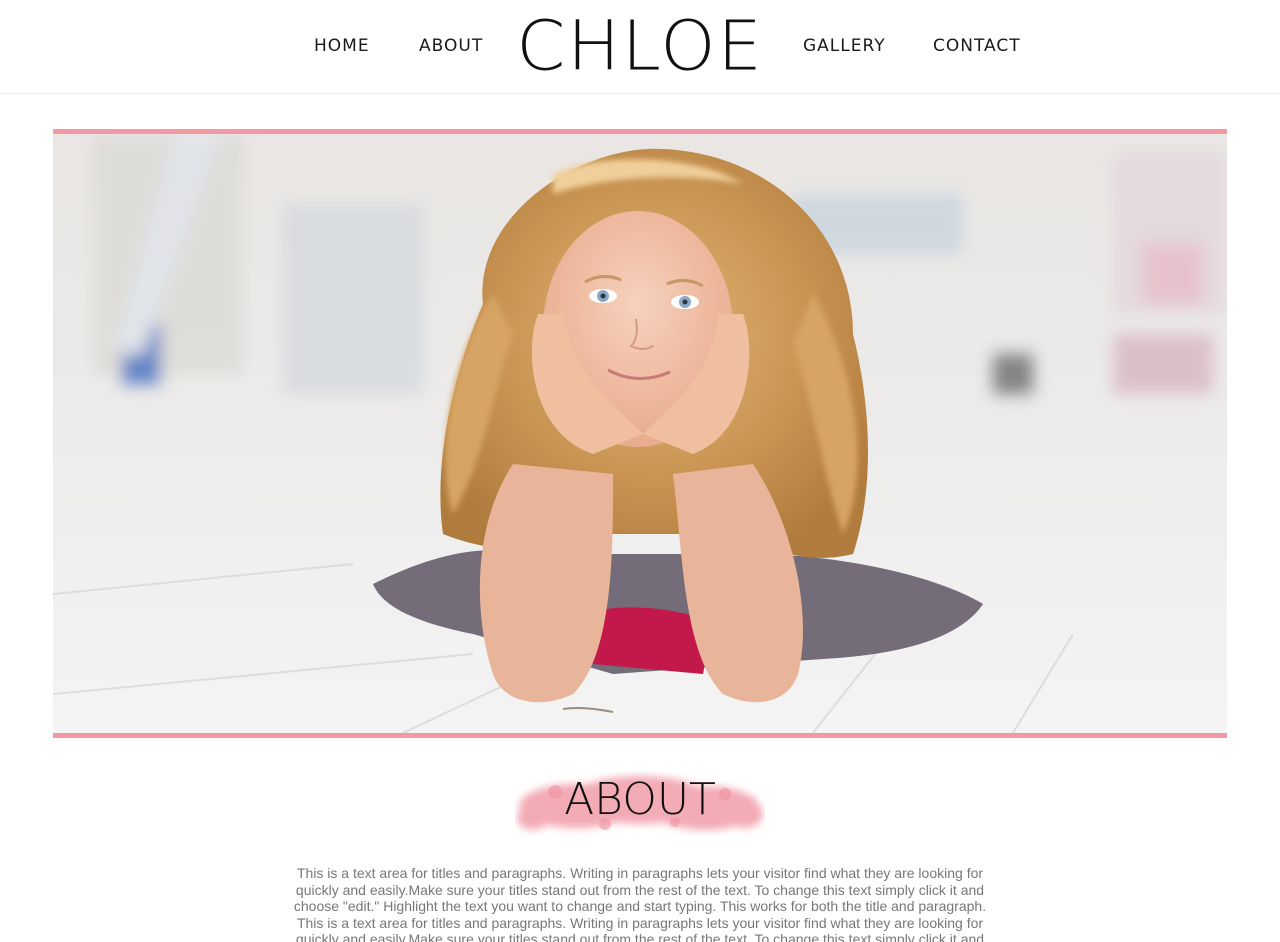 The height and width of the screenshot is (942, 1280). What do you see at coordinates (977, 46) in the screenshot?
I see `nav-contact-link: CONTACT` at bounding box center [977, 46].